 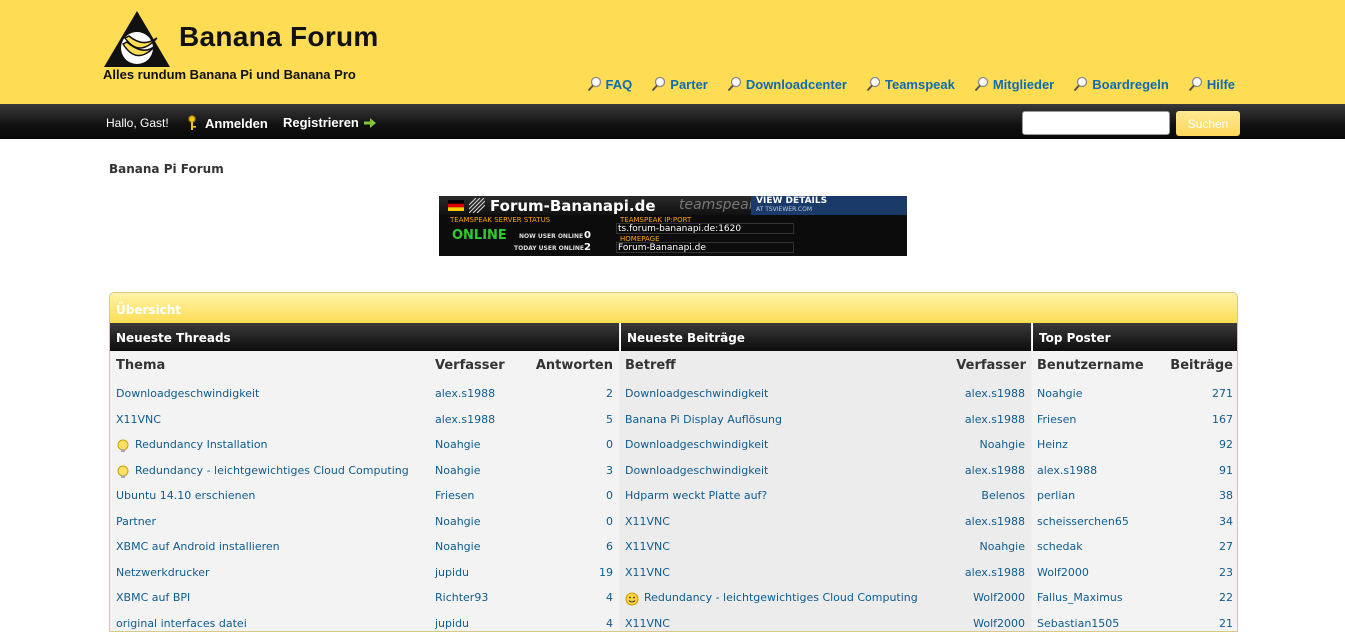 I want to click on search-input, so click(x=1096, y=123).